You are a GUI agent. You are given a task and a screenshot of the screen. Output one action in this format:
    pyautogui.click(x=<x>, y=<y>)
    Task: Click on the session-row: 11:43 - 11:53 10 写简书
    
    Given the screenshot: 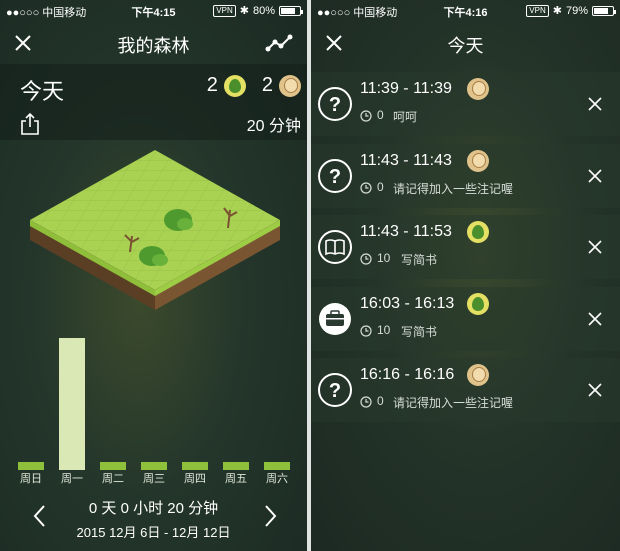 What is the action you would take?
    pyautogui.click(x=465, y=247)
    